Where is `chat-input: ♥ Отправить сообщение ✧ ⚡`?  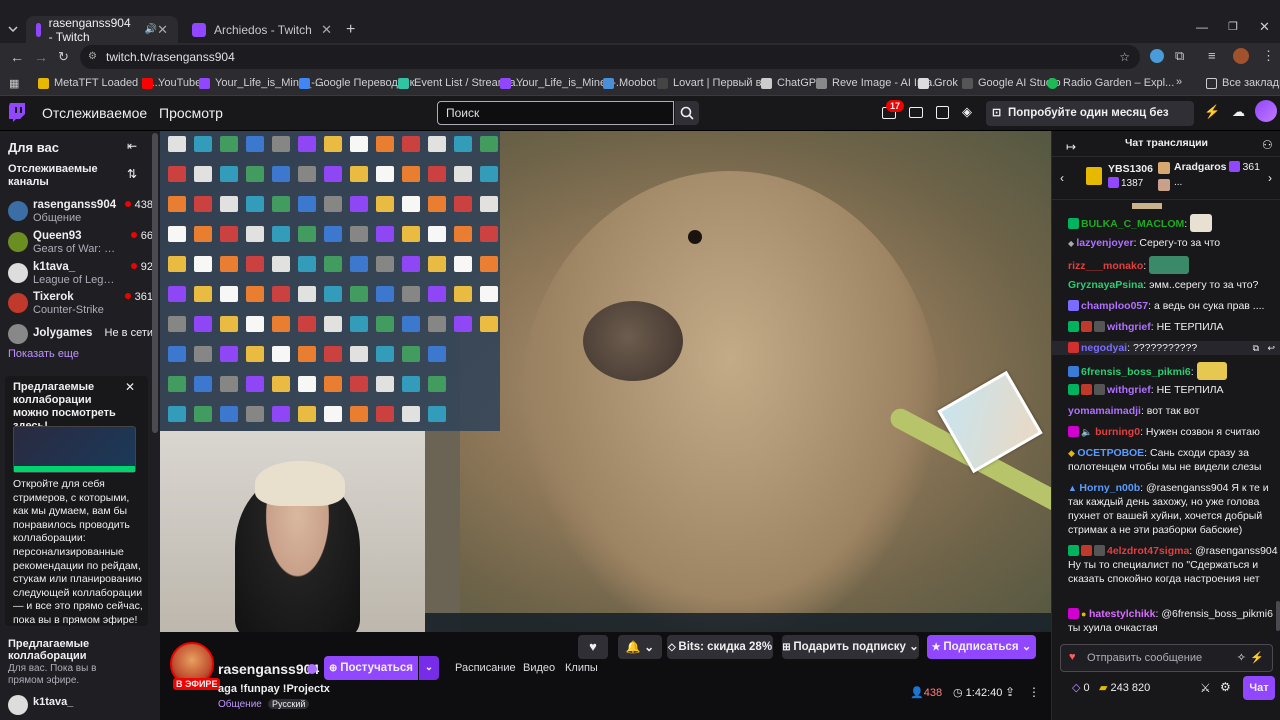 chat-input: ♥ Отправить сообщение ✧ ⚡ is located at coordinates (1166, 658).